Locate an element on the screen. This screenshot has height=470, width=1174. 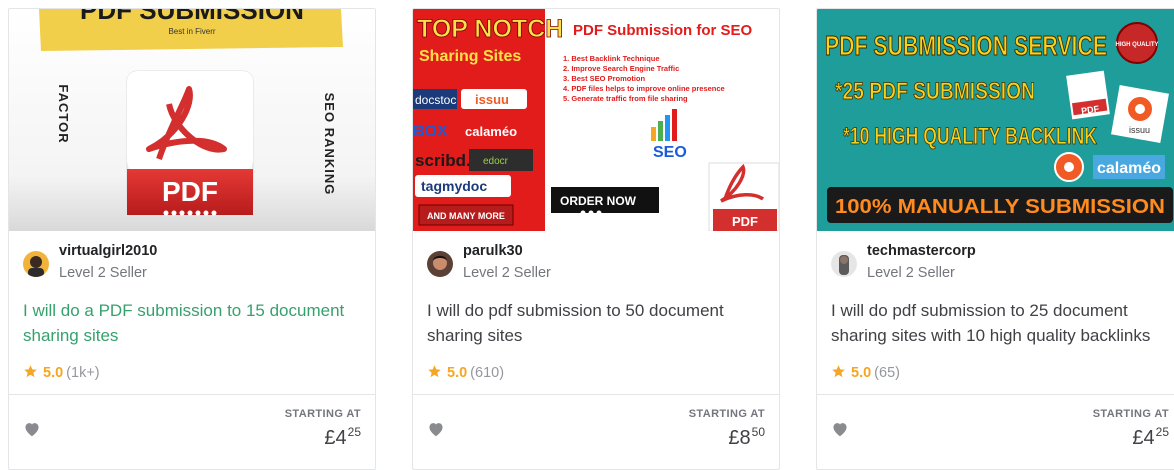
price-cents: 50 is located at coordinates (758, 432).